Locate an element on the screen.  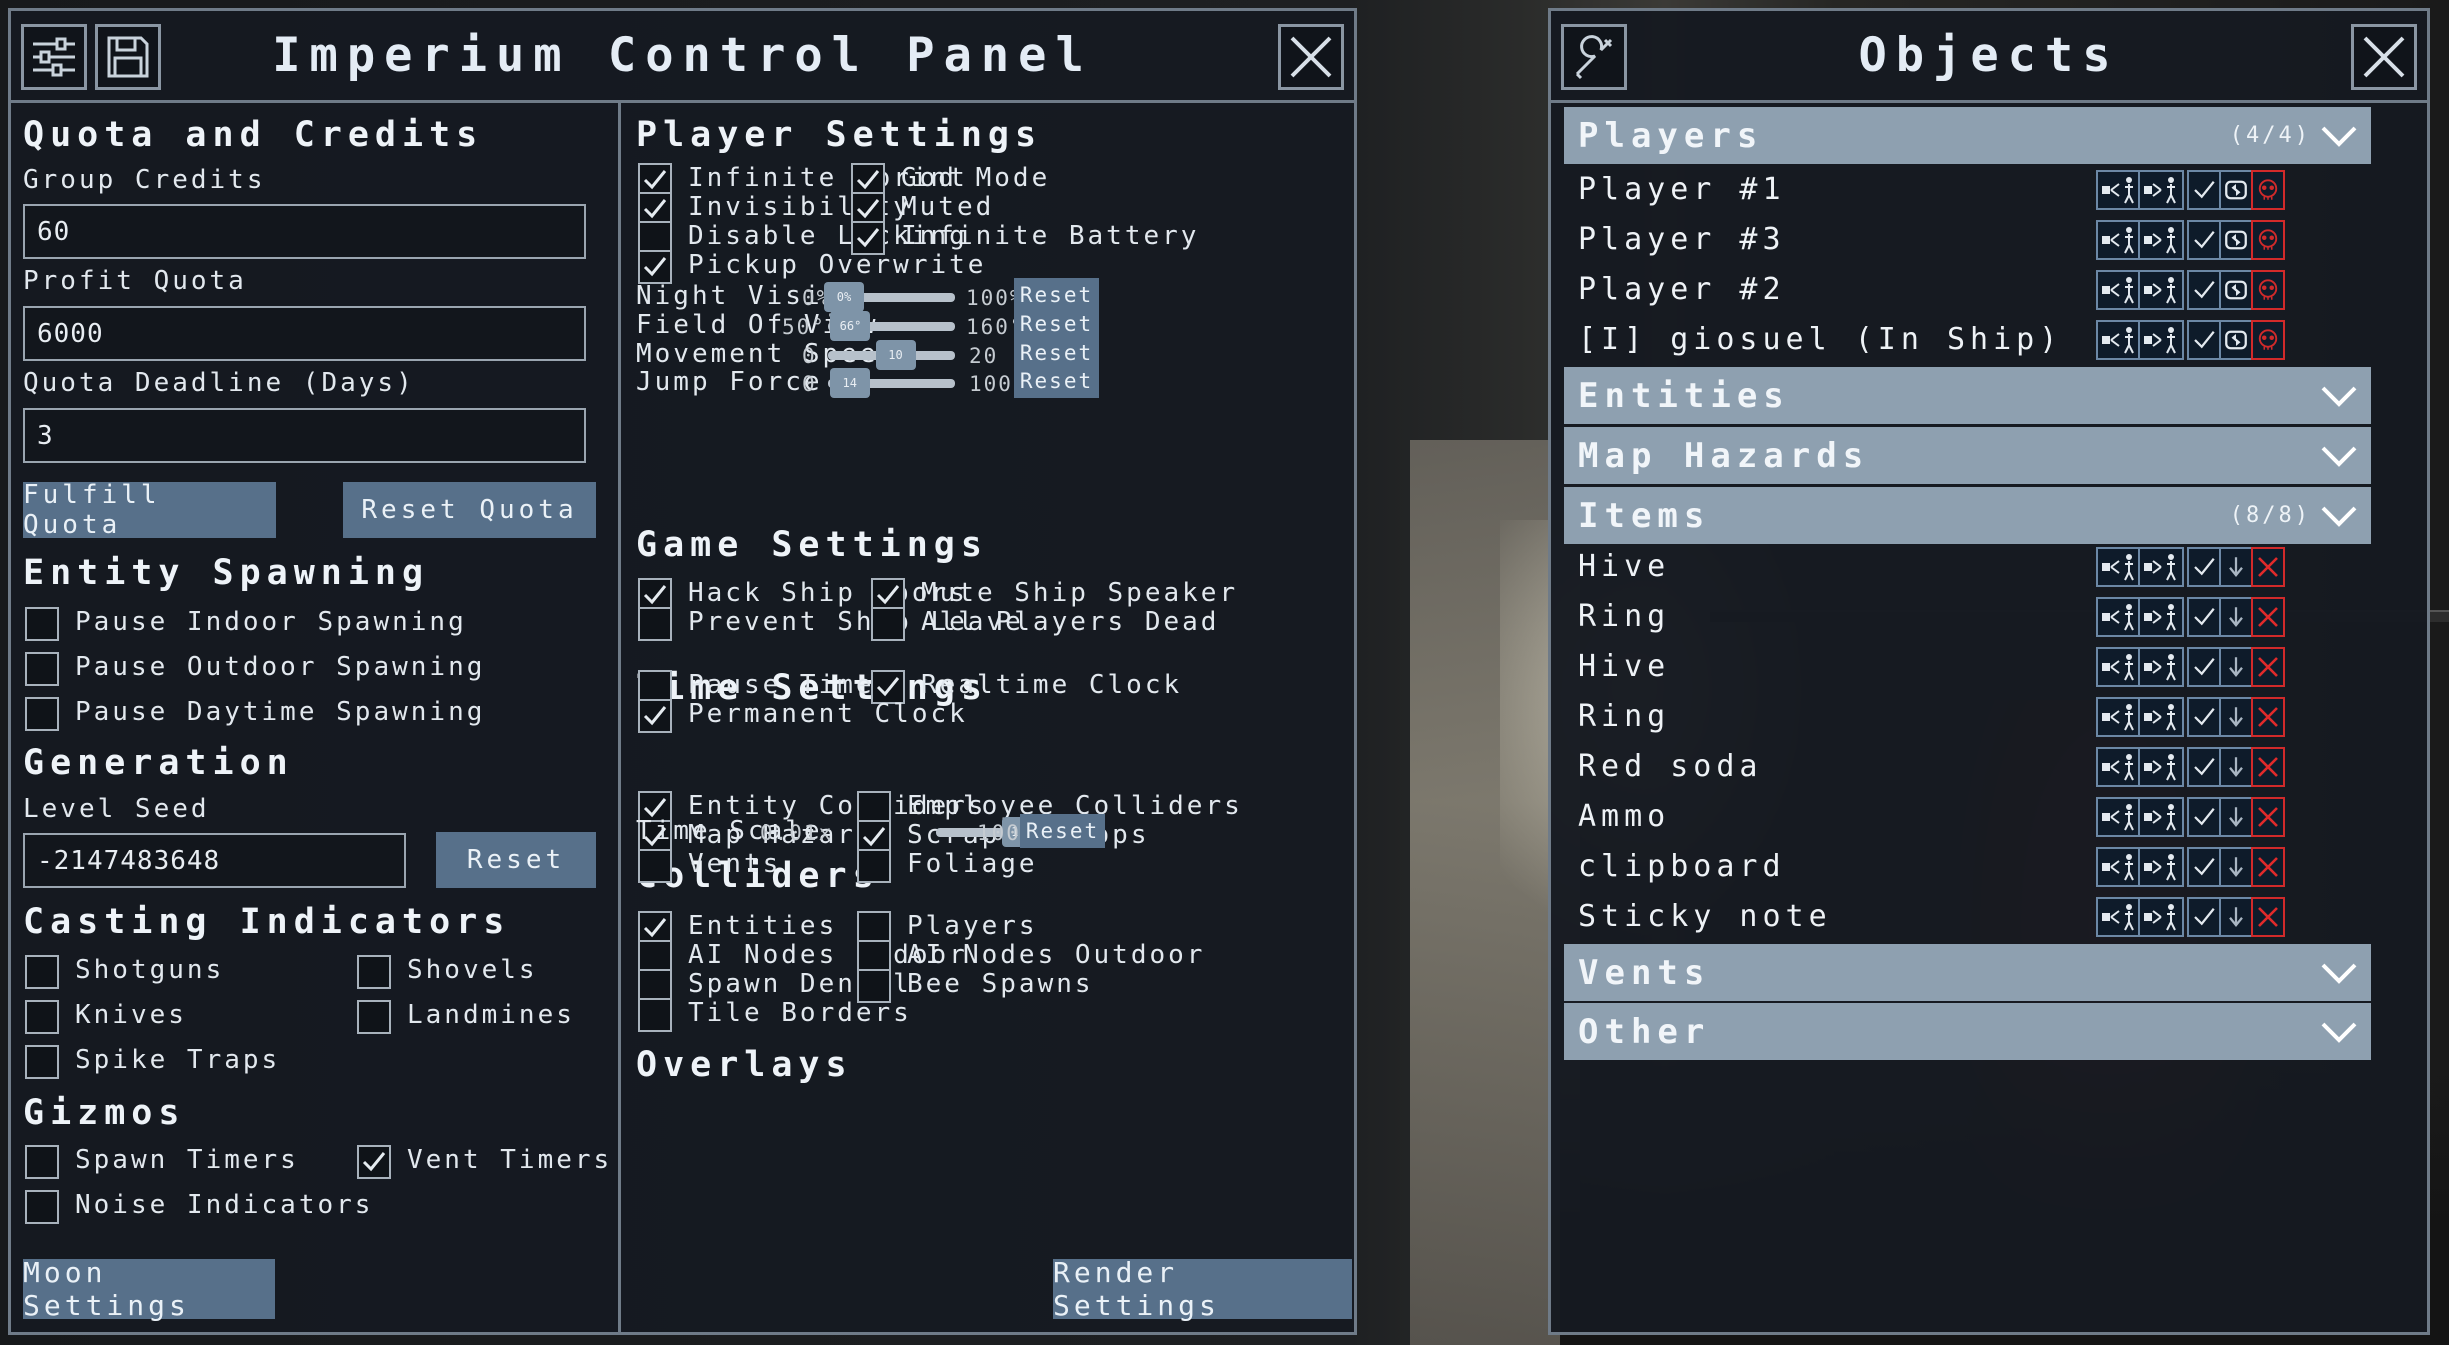
save-button is located at coordinates (128, 57).